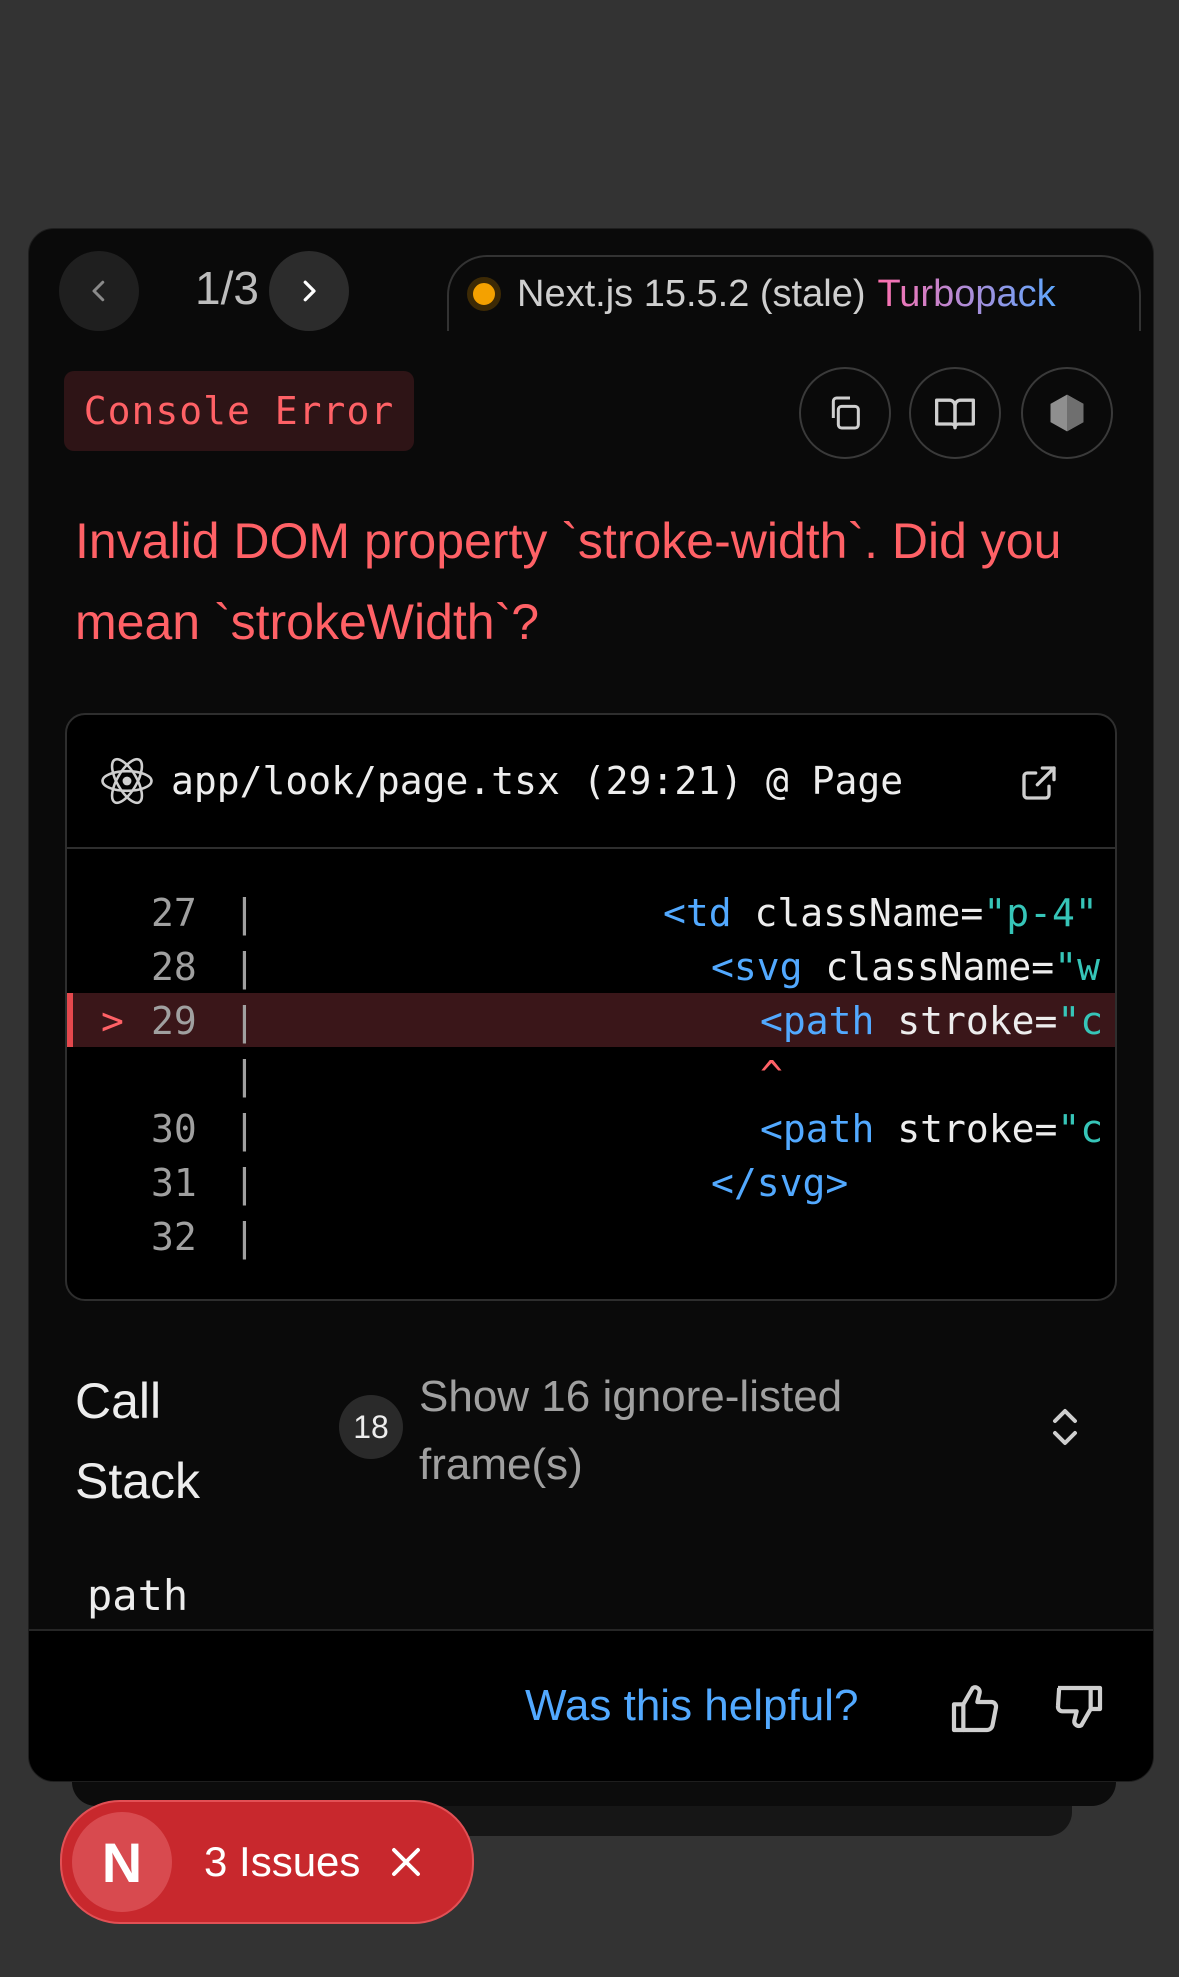 The height and width of the screenshot is (1977, 1179). I want to click on copy-icon, so click(845, 413).